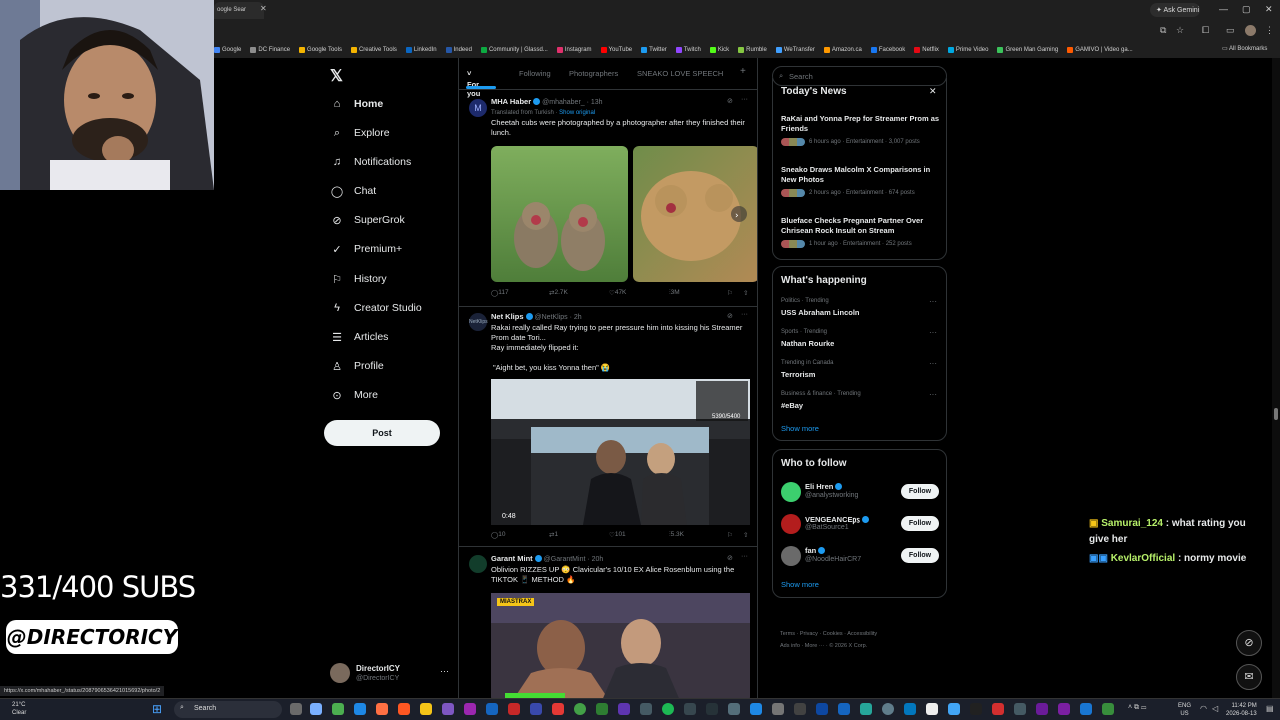  I want to click on grok-float-icon: ⊘, so click(1249, 643).